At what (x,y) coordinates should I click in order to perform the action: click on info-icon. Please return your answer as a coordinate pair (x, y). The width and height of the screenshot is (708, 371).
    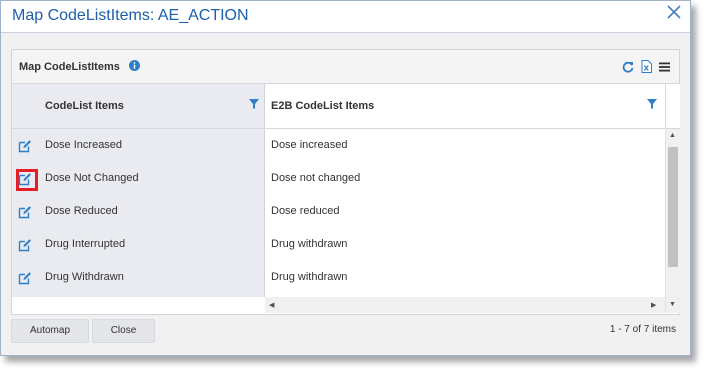
    Looking at the image, I should click on (134, 67).